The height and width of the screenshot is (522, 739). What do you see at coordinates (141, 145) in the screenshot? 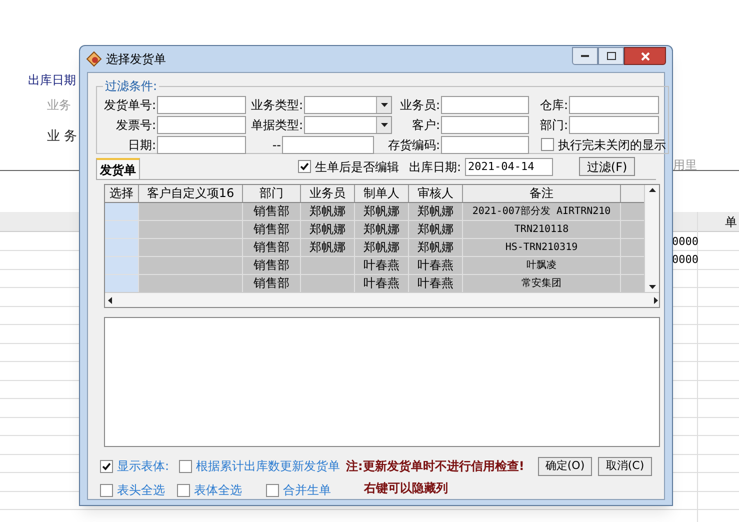
I see `field-label: 日期:` at bounding box center [141, 145].